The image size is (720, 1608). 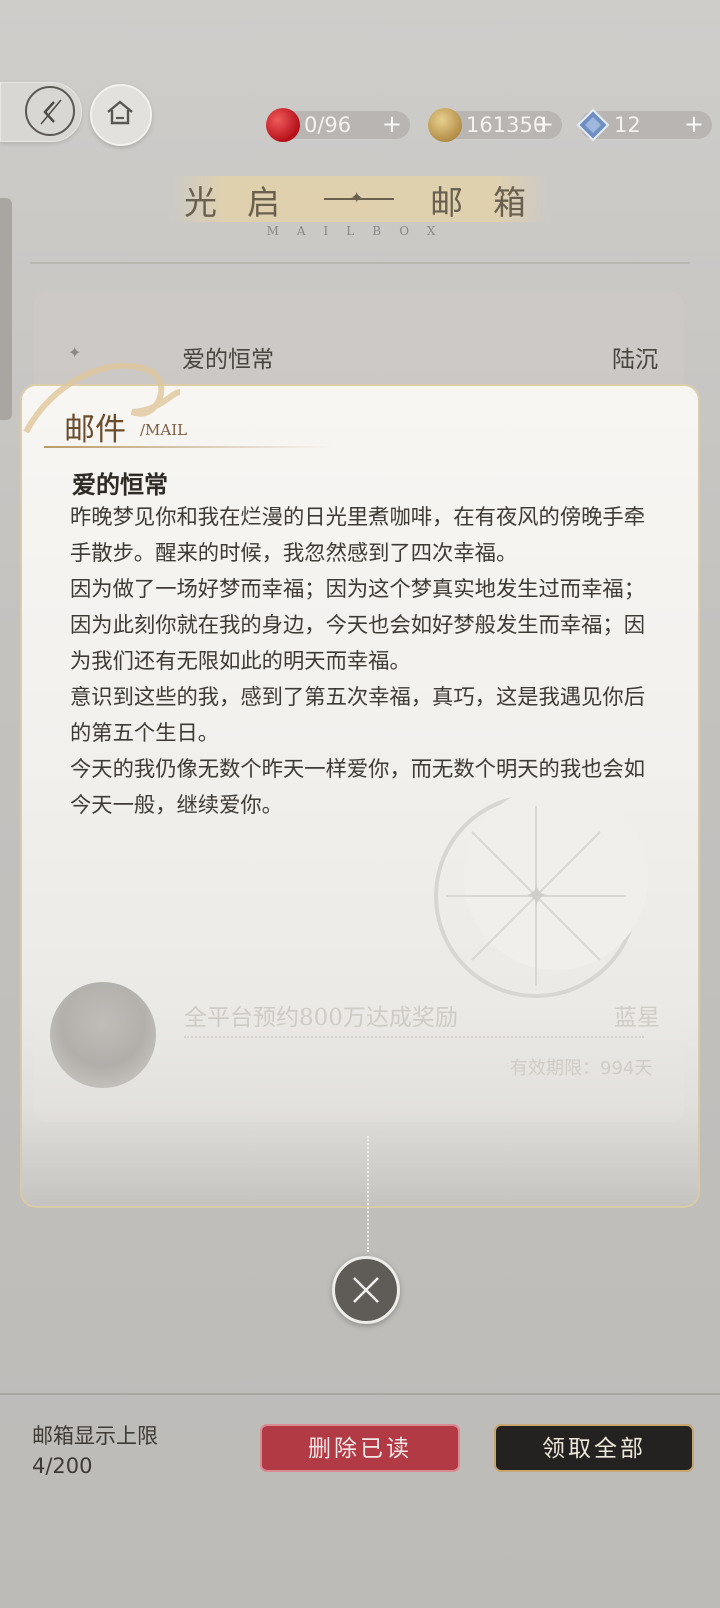 I want to click on resource-stamina: 0/96 +, so click(x=338, y=125).